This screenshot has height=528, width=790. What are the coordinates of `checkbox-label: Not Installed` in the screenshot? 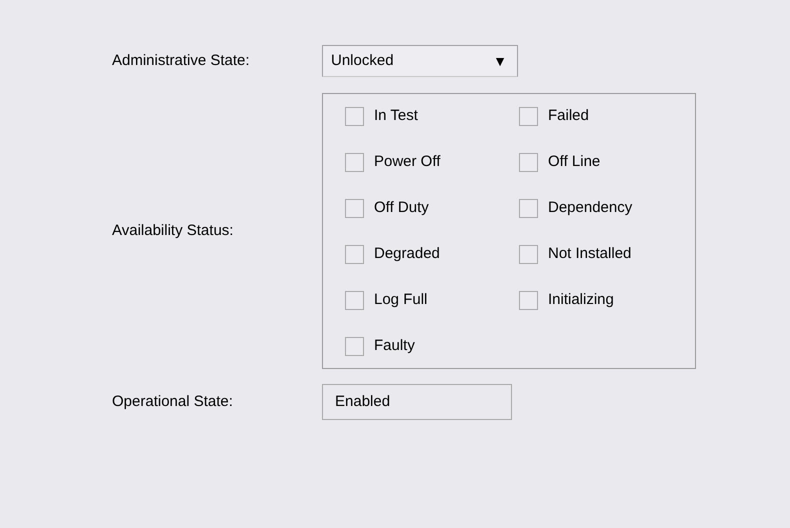 It's located at (590, 254).